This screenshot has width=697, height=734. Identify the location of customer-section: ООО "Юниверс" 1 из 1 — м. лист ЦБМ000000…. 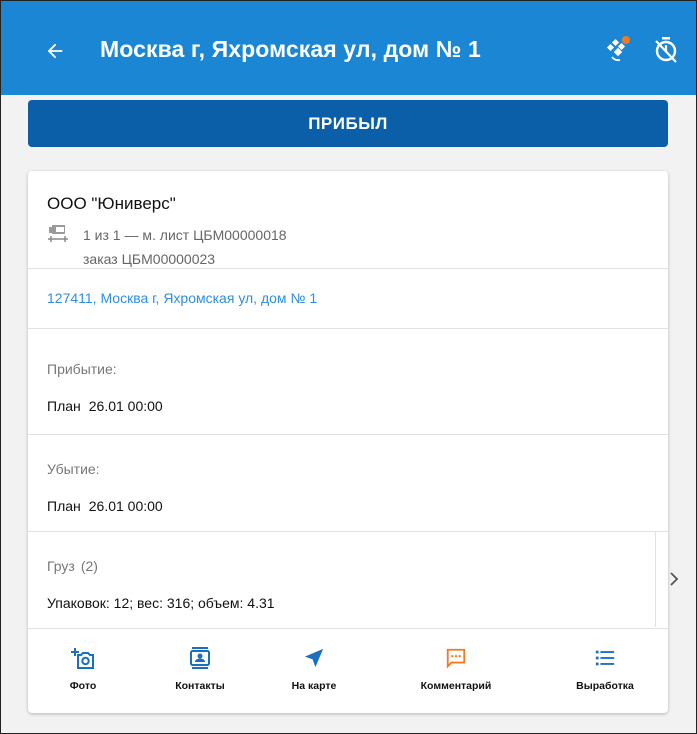
(348, 220).